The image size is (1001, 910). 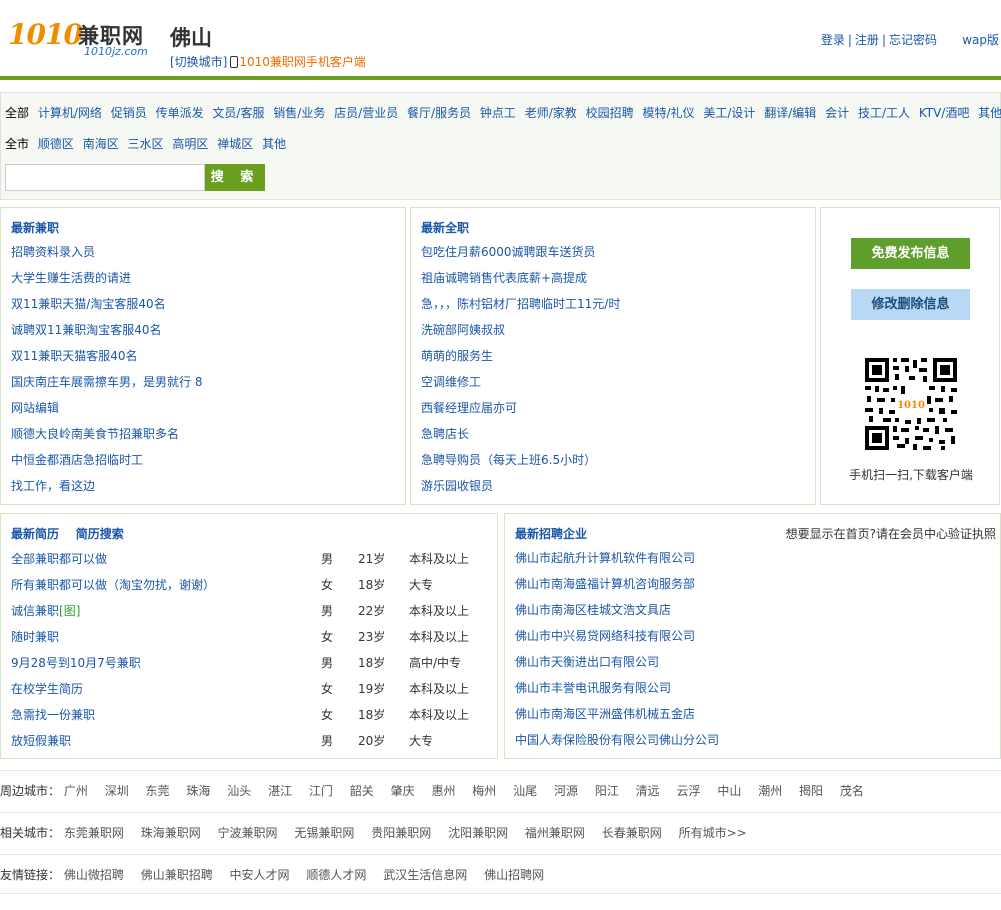 What do you see at coordinates (274, 144) in the screenshot?
I see `district-option: 其他` at bounding box center [274, 144].